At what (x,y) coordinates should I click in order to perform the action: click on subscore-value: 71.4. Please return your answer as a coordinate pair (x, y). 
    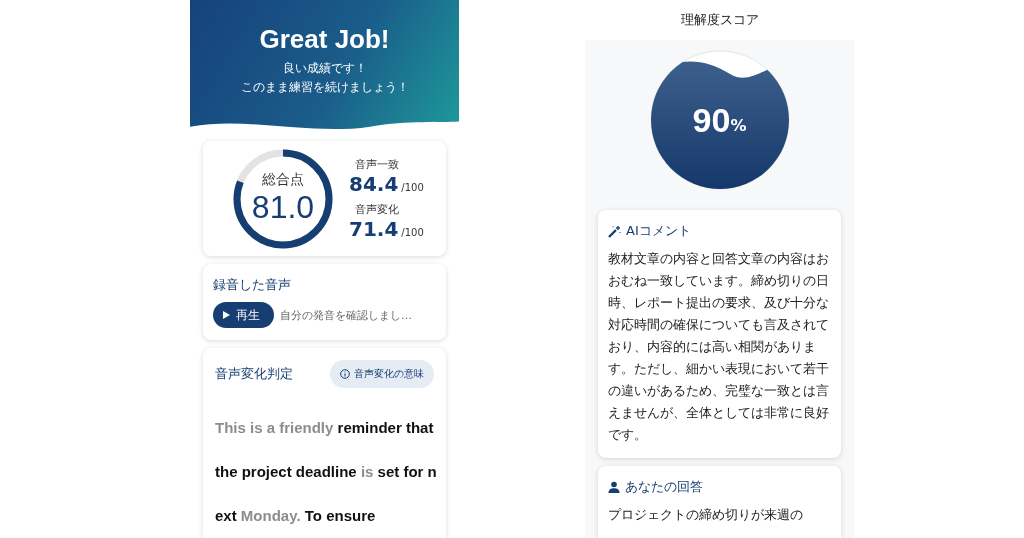
    Looking at the image, I should click on (374, 228).